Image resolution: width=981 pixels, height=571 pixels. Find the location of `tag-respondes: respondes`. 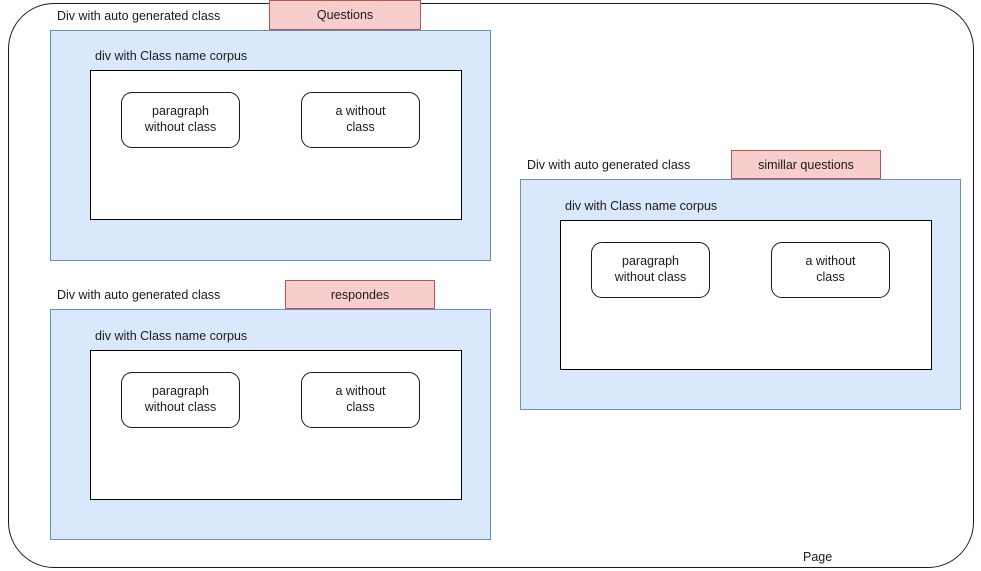

tag-respondes: respondes is located at coordinates (360, 294).